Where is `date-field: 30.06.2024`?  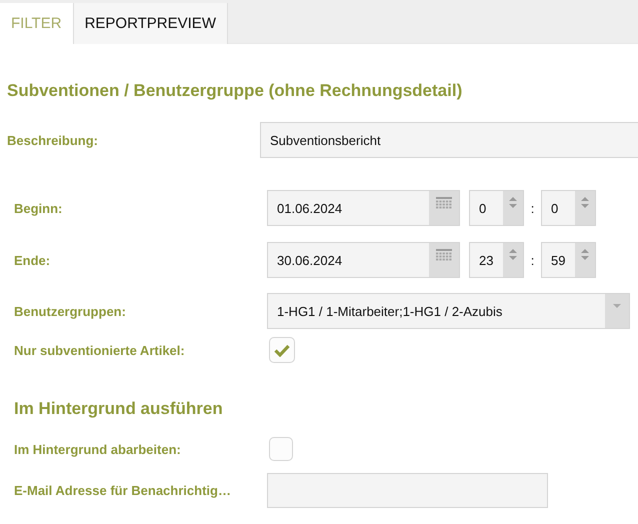 date-field: 30.06.2024 is located at coordinates (363, 260).